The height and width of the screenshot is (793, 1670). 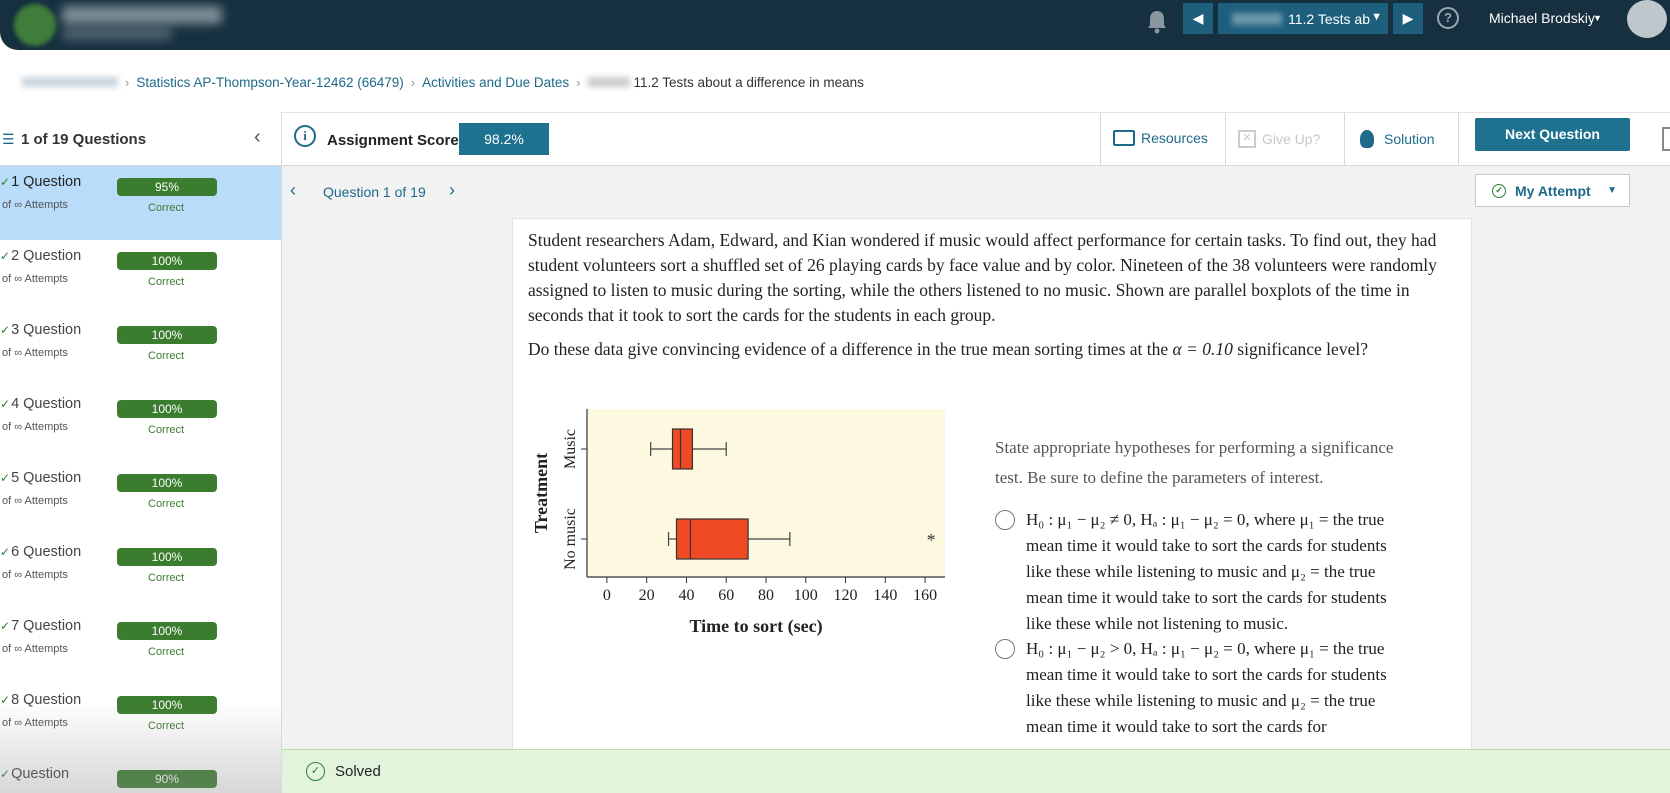 I want to click on sidebar-question-7: ✓7 Question of ∞ Attempts 100% Correct, so click(x=140, y=647).